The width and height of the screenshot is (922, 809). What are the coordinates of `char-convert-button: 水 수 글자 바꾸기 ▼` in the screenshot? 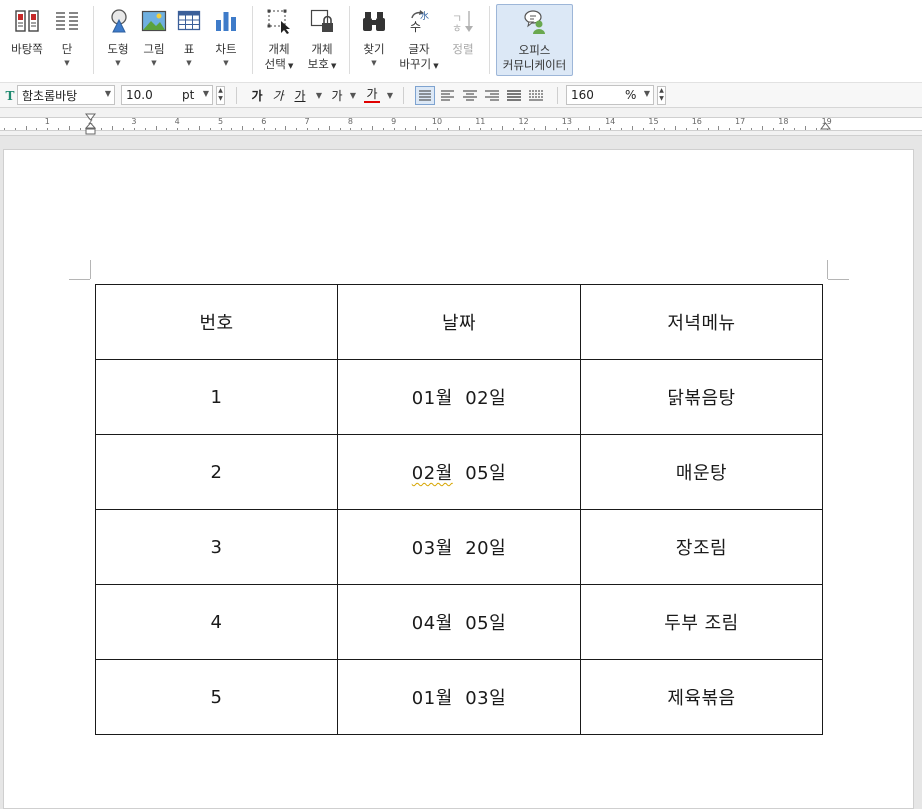 It's located at (419, 40).